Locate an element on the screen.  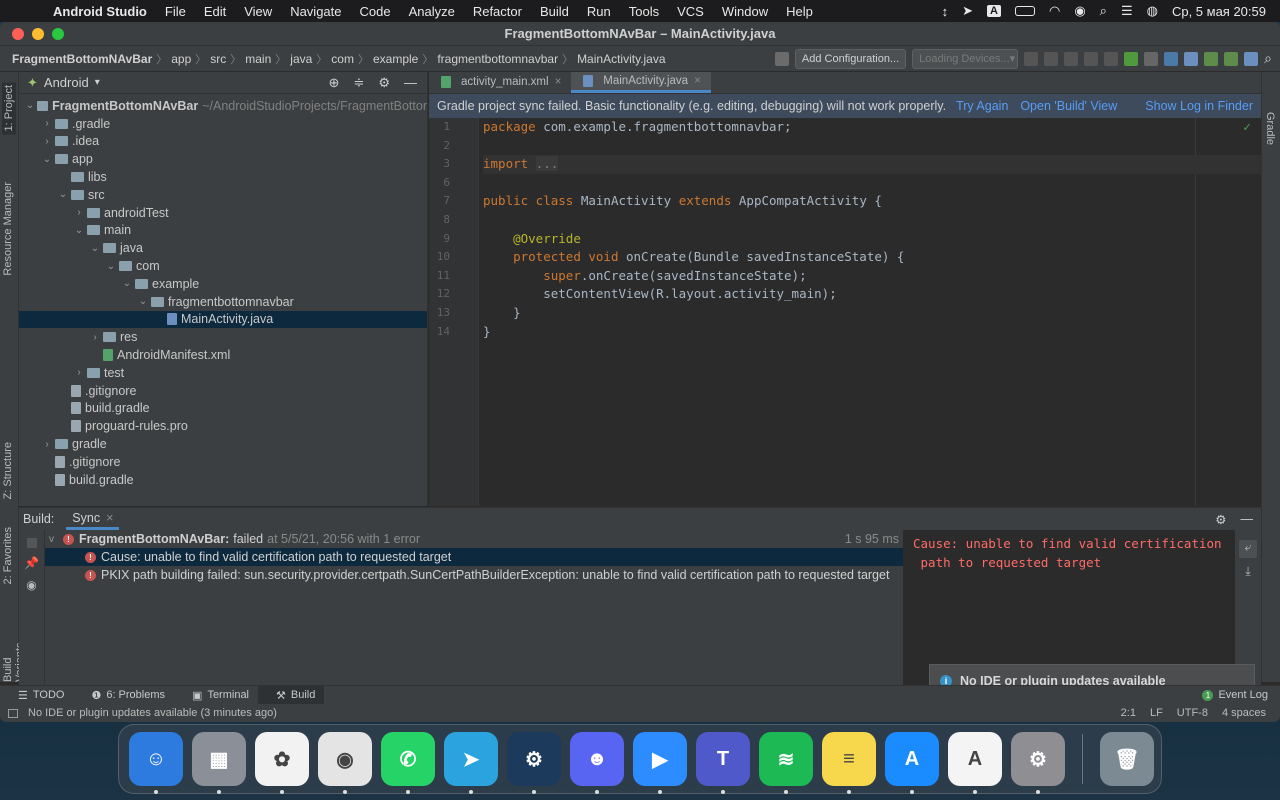
menu-file: File is located at coordinates (175, 11).